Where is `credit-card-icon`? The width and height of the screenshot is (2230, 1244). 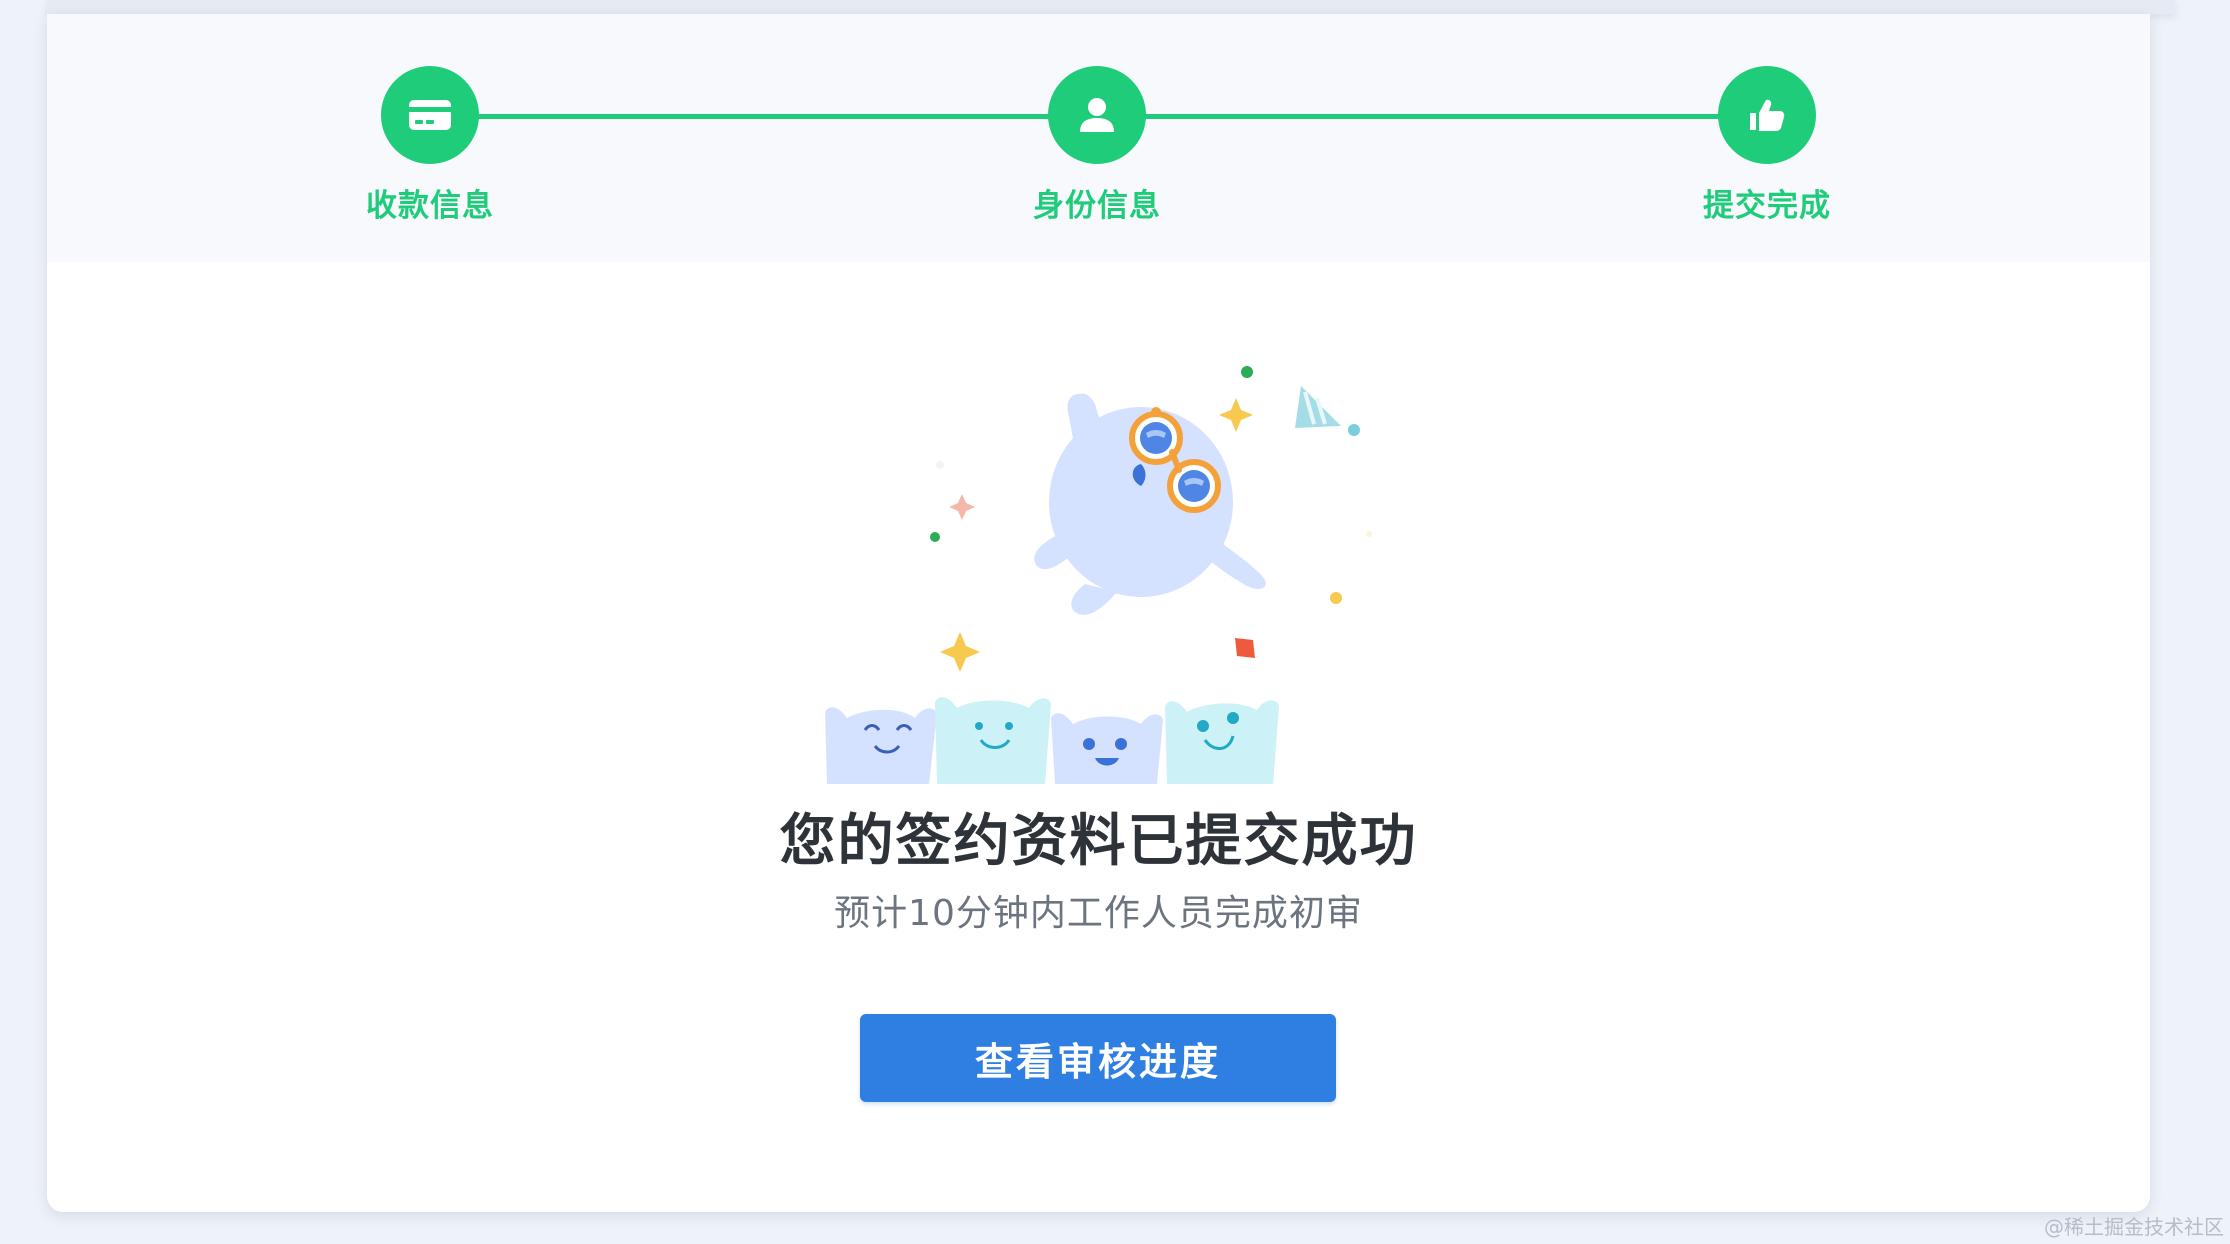
credit-card-icon is located at coordinates (430, 115).